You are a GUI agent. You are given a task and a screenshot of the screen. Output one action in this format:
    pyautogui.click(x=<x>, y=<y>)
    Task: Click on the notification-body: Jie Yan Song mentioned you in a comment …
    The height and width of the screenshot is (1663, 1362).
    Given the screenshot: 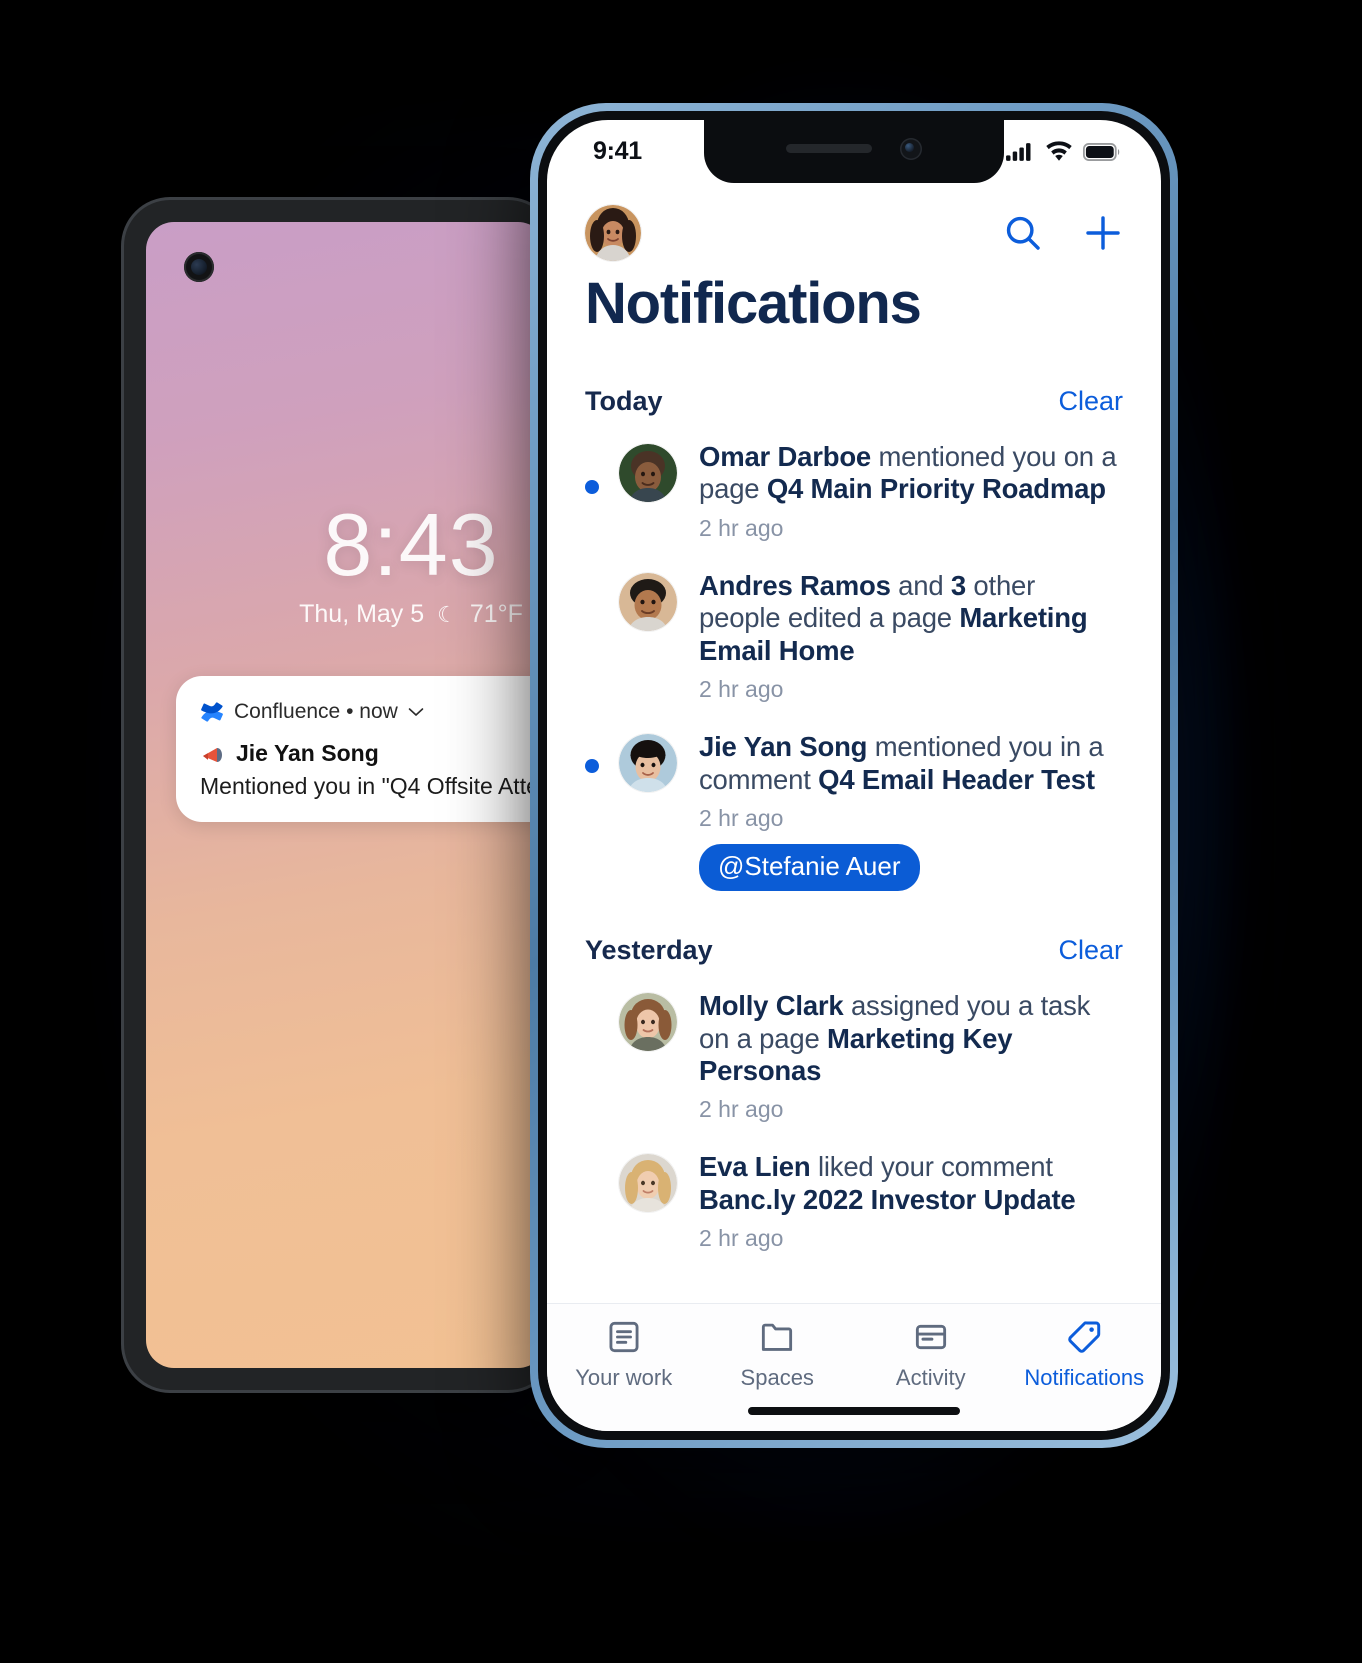 What is the action you would take?
    pyautogui.click(x=911, y=811)
    